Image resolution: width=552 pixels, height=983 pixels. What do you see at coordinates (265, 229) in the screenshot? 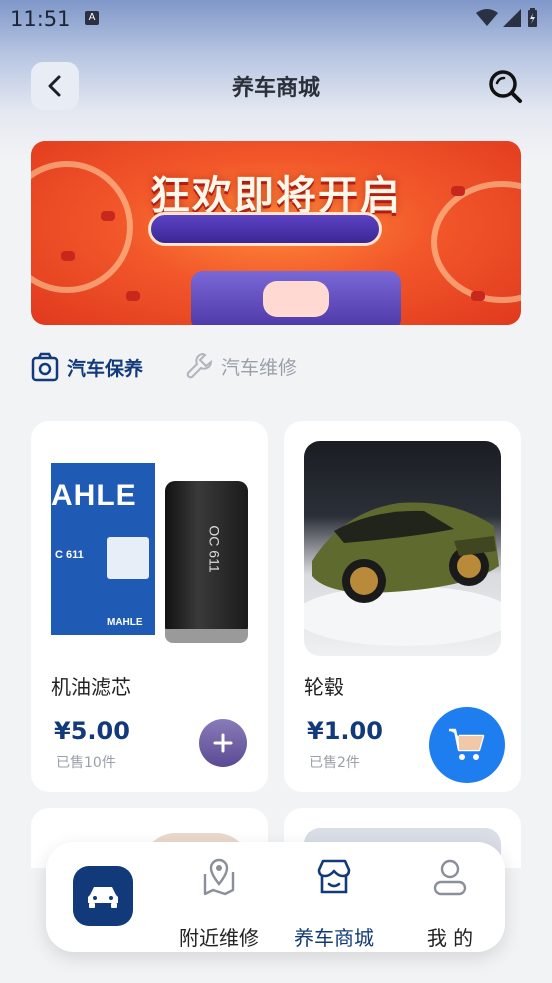
I see `banner-bar` at bounding box center [265, 229].